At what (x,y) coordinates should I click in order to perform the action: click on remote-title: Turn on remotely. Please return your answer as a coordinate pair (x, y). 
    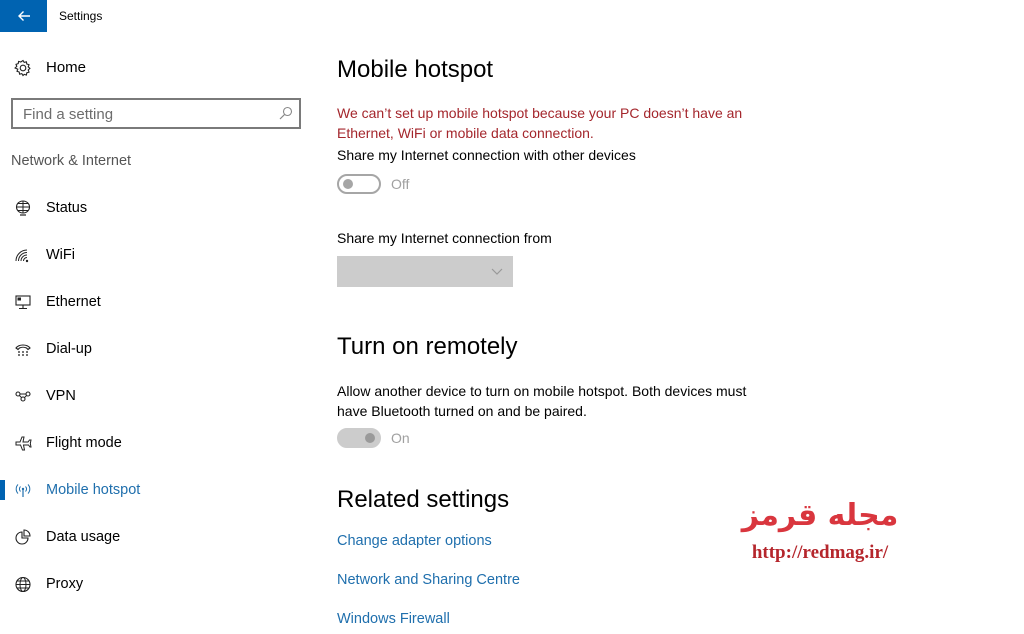
    Looking at the image, I should click on (427, 346).